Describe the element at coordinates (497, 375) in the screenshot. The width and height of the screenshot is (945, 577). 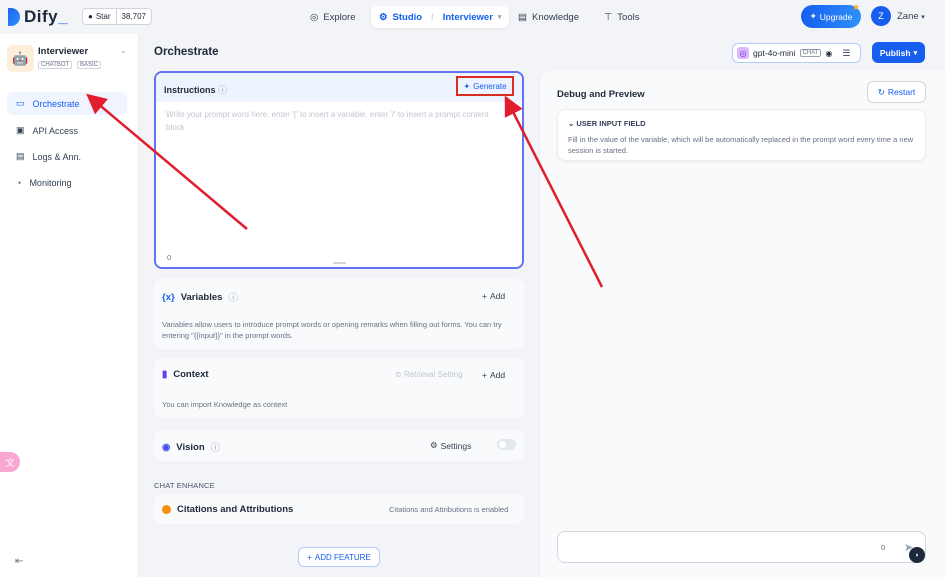
I see `add-label: Add` at that location.